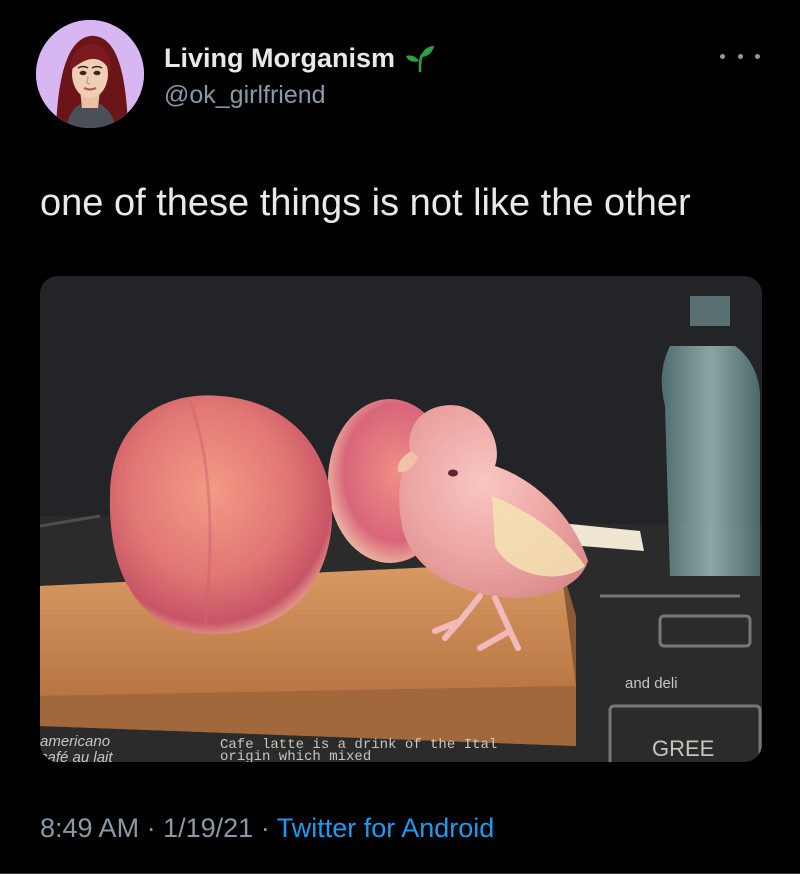 Image resolution: width=800 pixels, height=874 pixels. I want to click on author-handle: @ok_girlfriend, so click(299, 95).